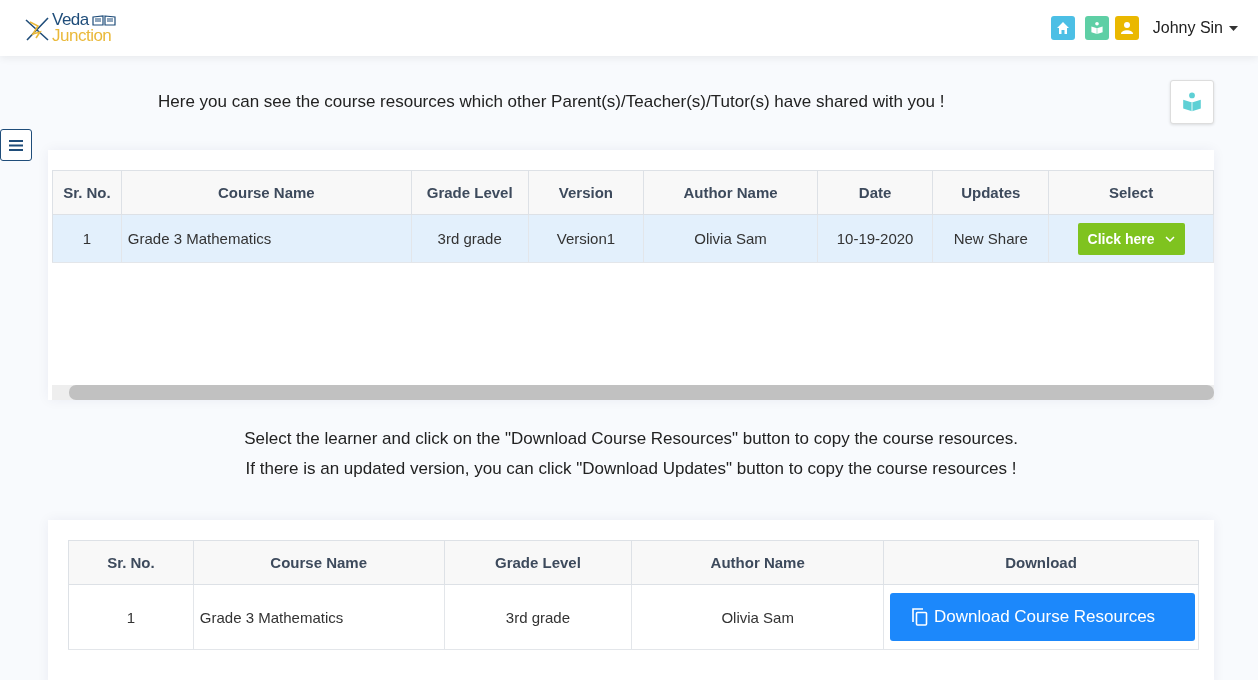 This screenshot has height=680, width=1258. Describe the element at coordinates (1131, 192) in the screenshot. I see `column-header: Select` at that location.